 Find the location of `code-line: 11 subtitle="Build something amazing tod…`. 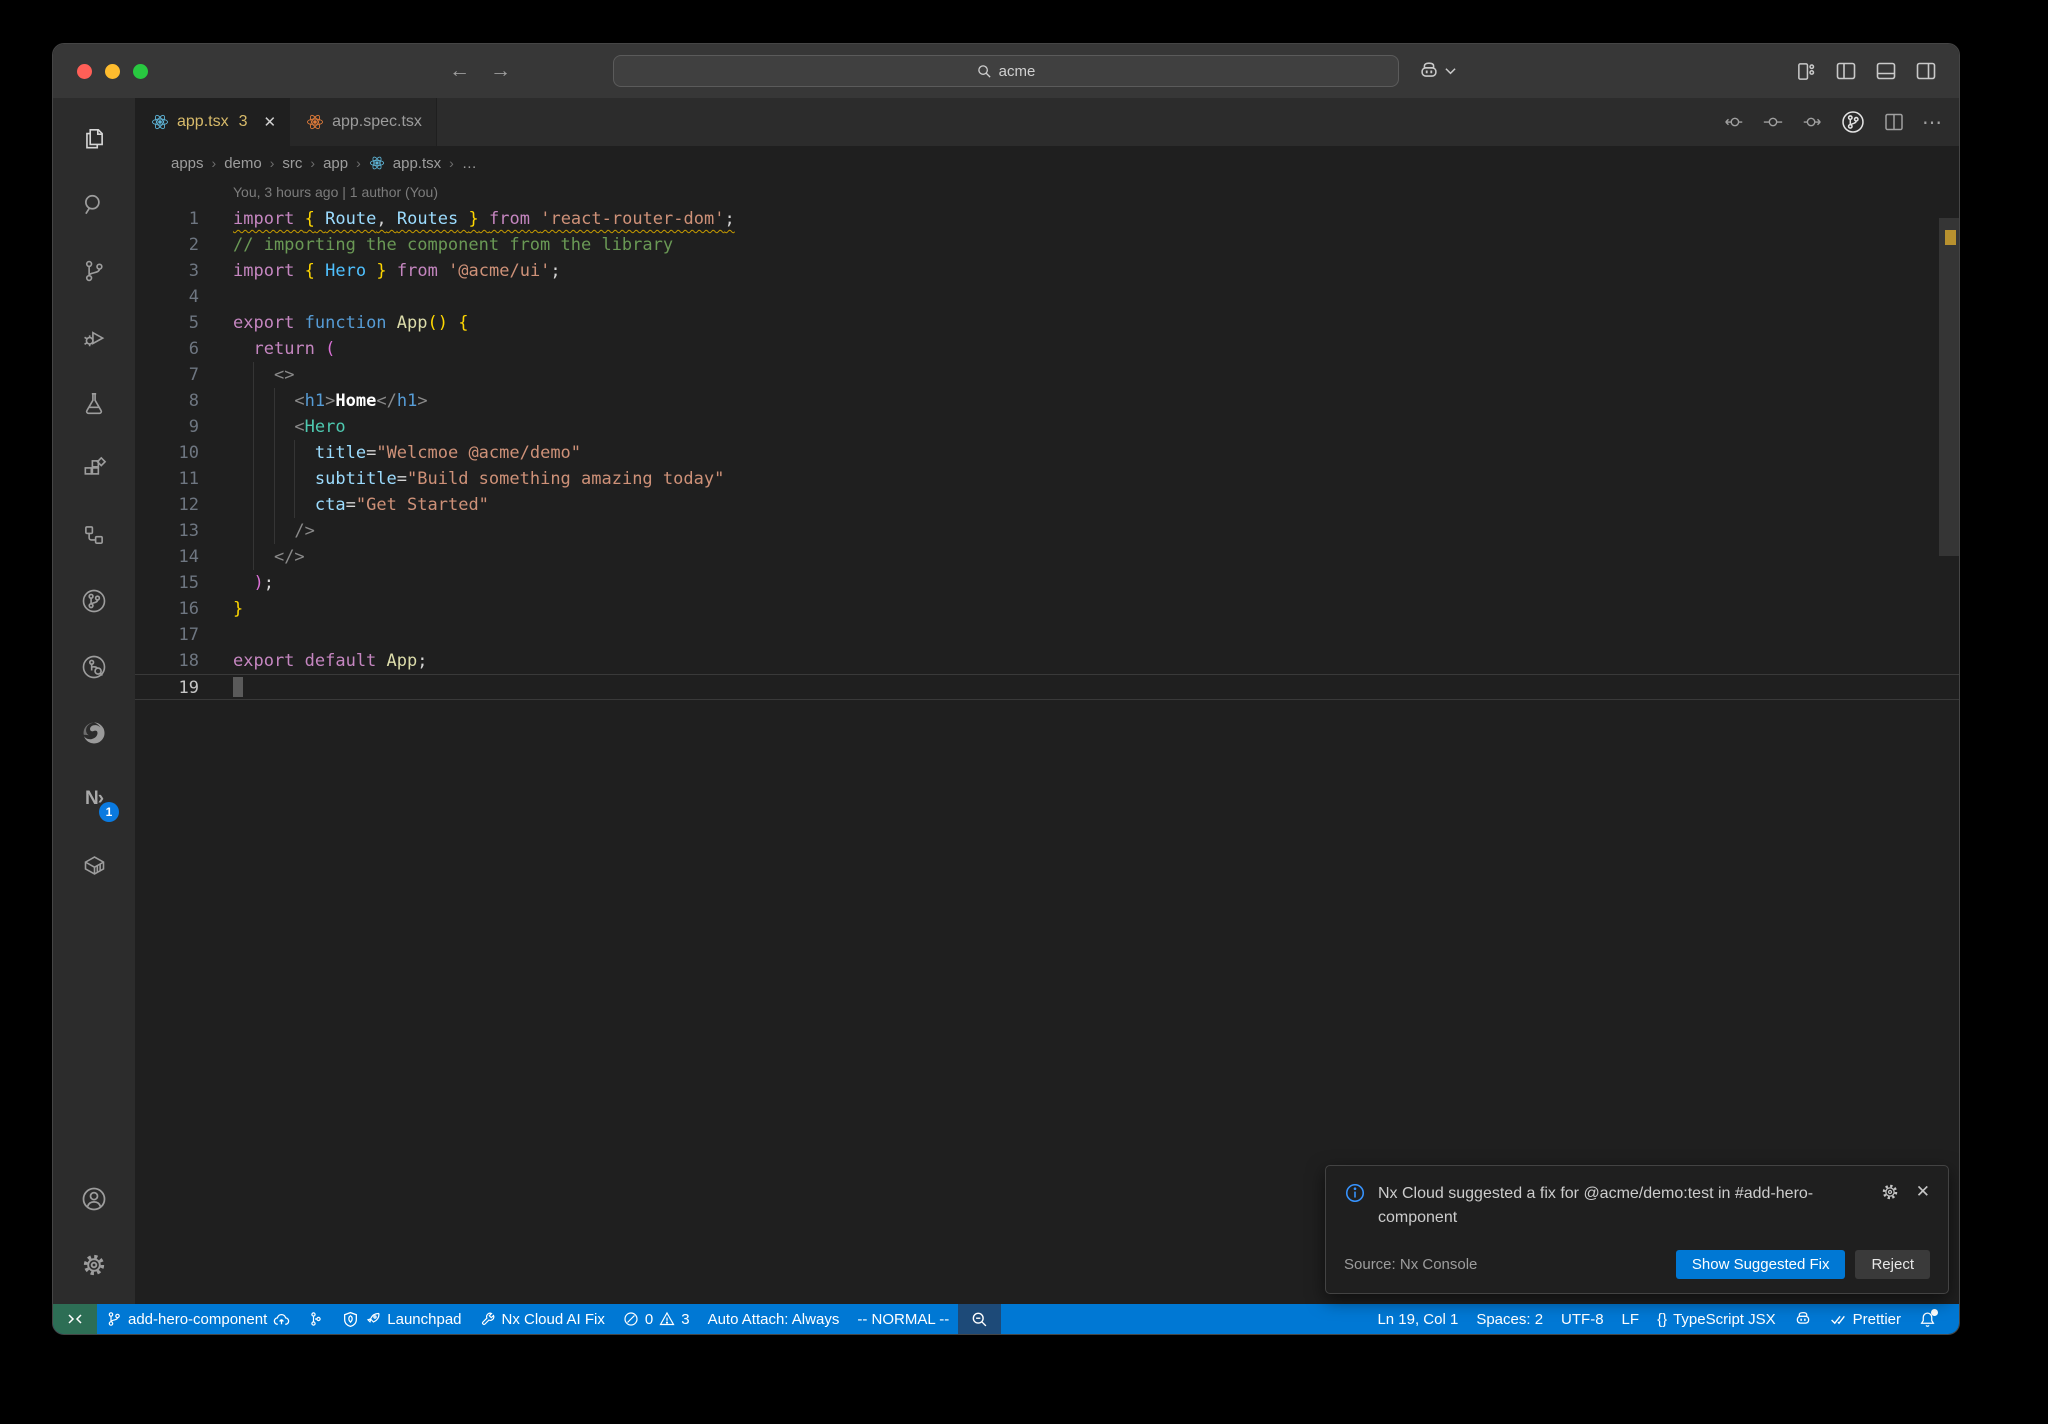

code-line: 11 subtitle="Build something amazing tod… is located at coordinates (1047, 479).